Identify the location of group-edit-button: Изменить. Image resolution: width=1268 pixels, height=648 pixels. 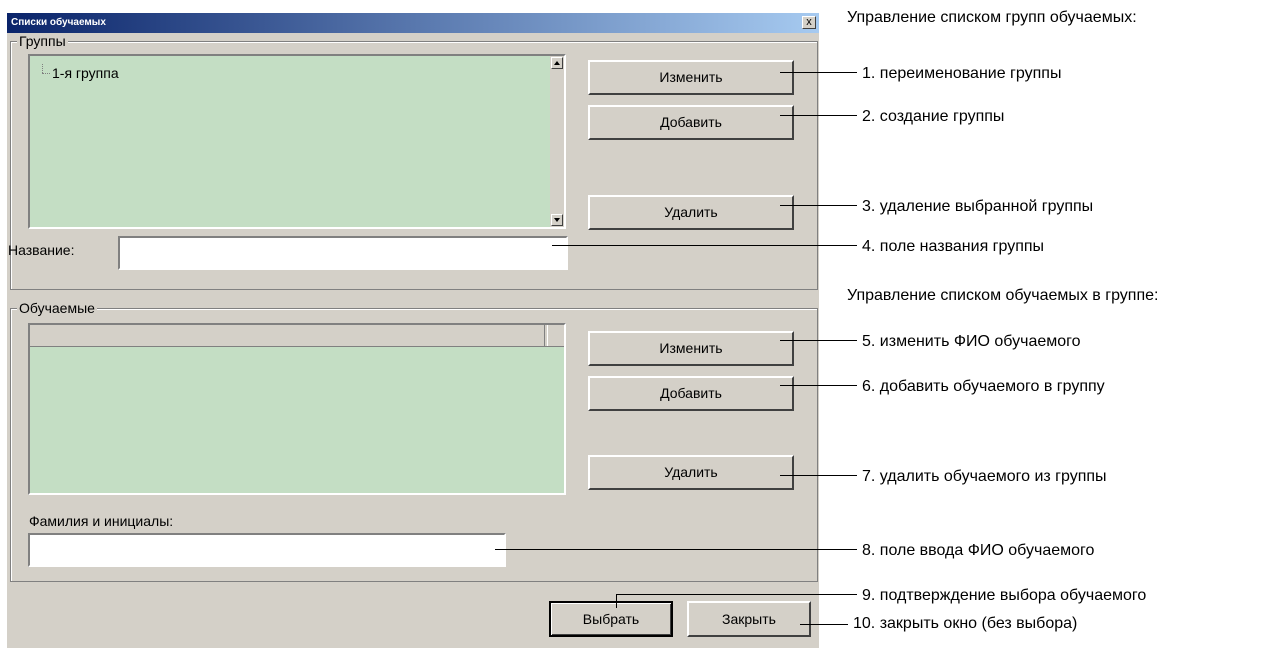
(691, 77).